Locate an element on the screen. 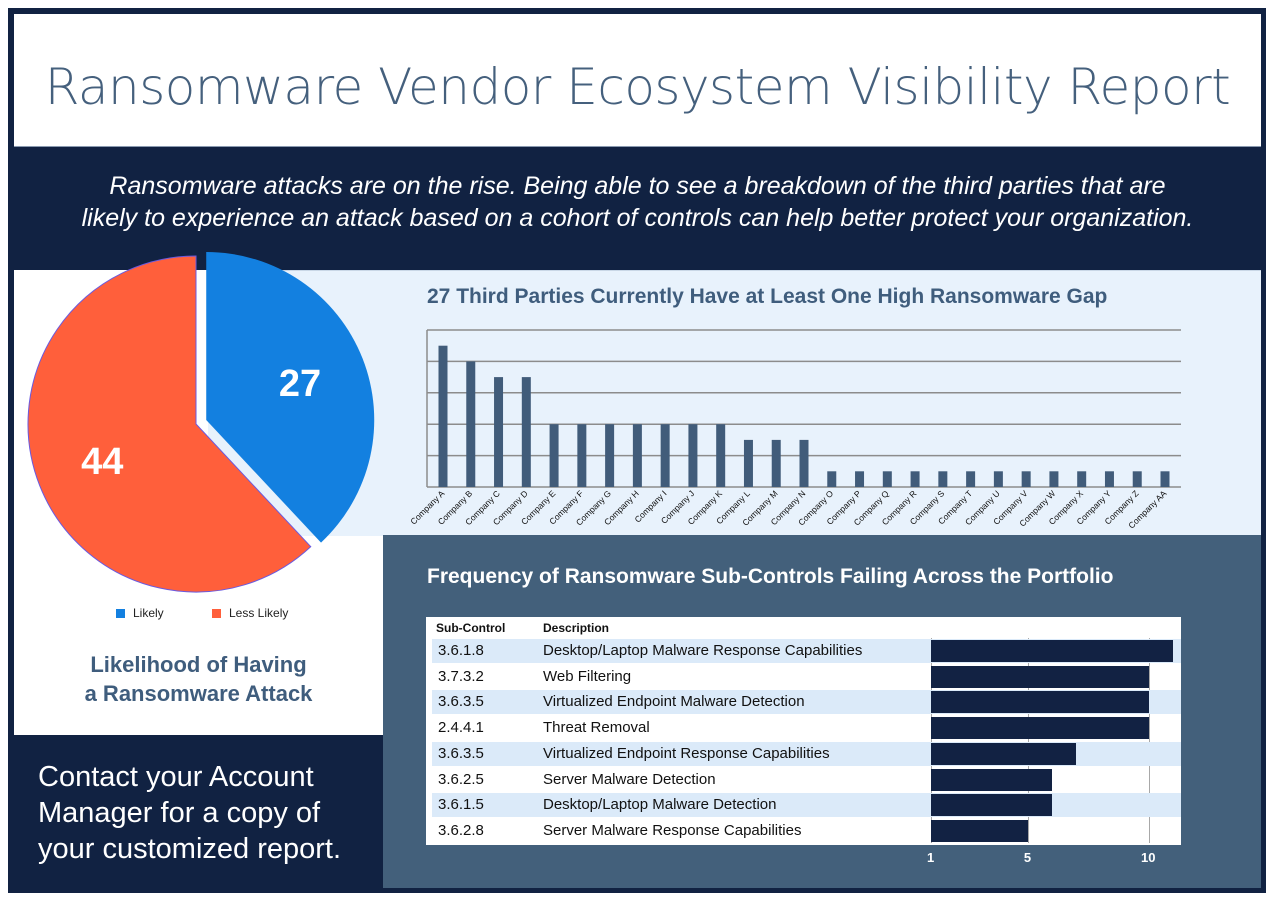 This screenshot has height=905, width=1276. bar-company-f is located at coordinates (582, 455).